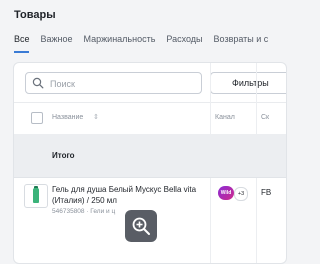 The height and width of the screenshot is (264, 320). I want to click on total-row: Итого, so click(150, 156).